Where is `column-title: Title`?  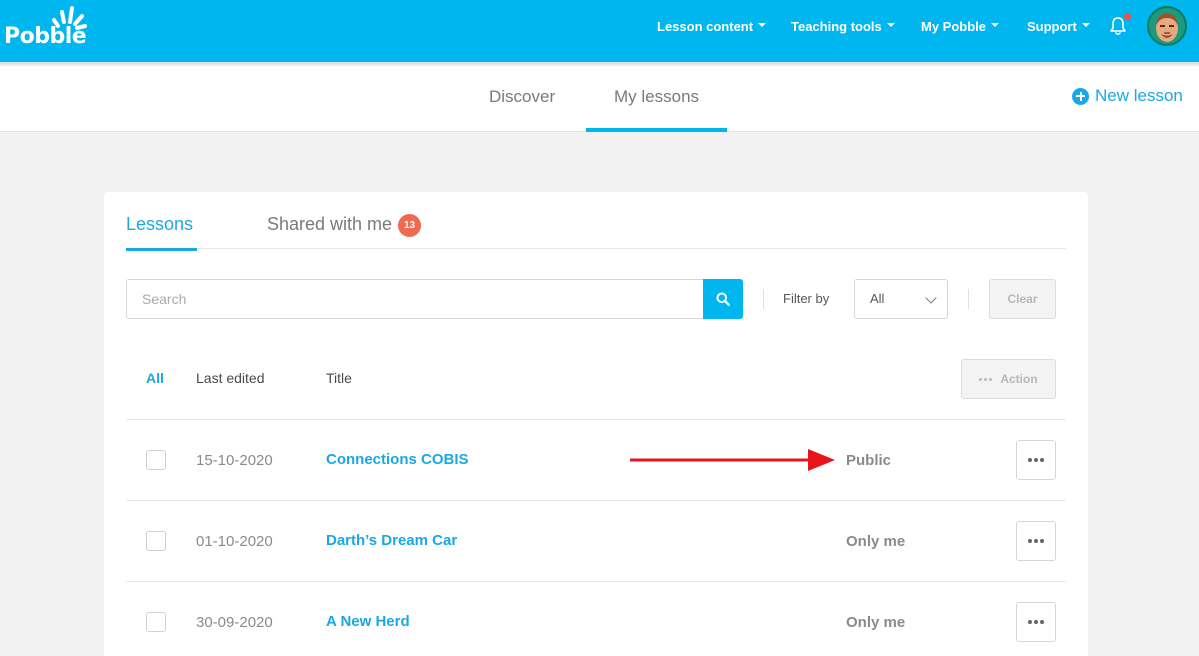 column-title: Title is located at coordinates (339, 378).